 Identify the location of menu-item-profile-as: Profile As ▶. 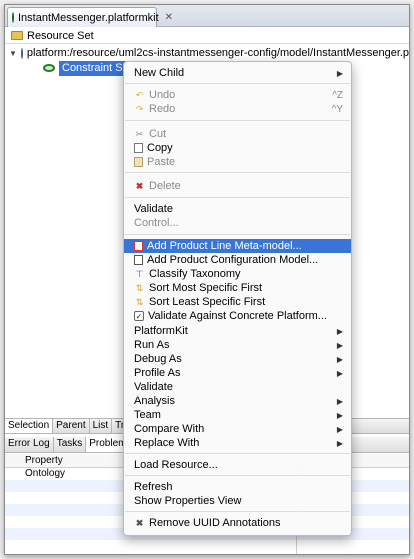
(237, 373).